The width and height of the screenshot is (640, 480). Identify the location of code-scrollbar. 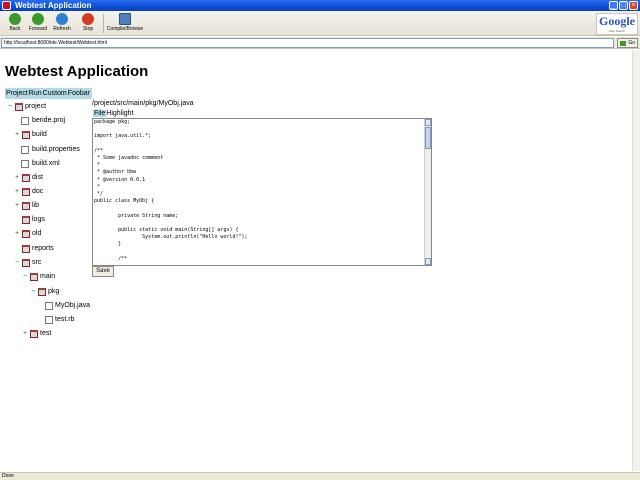
(427, 192).